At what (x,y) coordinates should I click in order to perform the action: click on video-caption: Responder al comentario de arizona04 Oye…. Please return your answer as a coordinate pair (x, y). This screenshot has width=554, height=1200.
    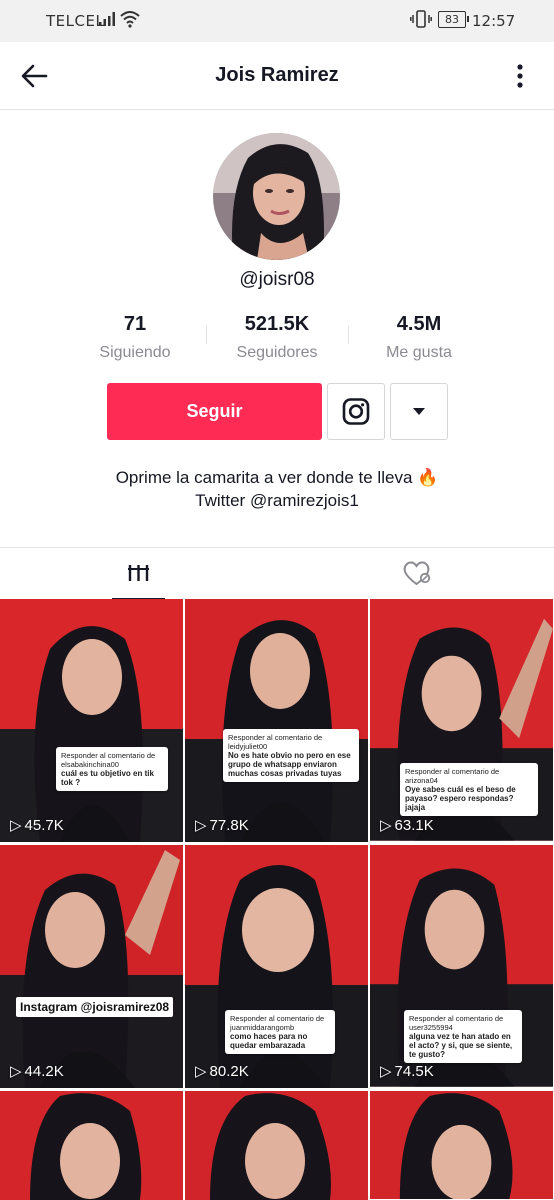
    Looking at the image, I should click on (469, 789).